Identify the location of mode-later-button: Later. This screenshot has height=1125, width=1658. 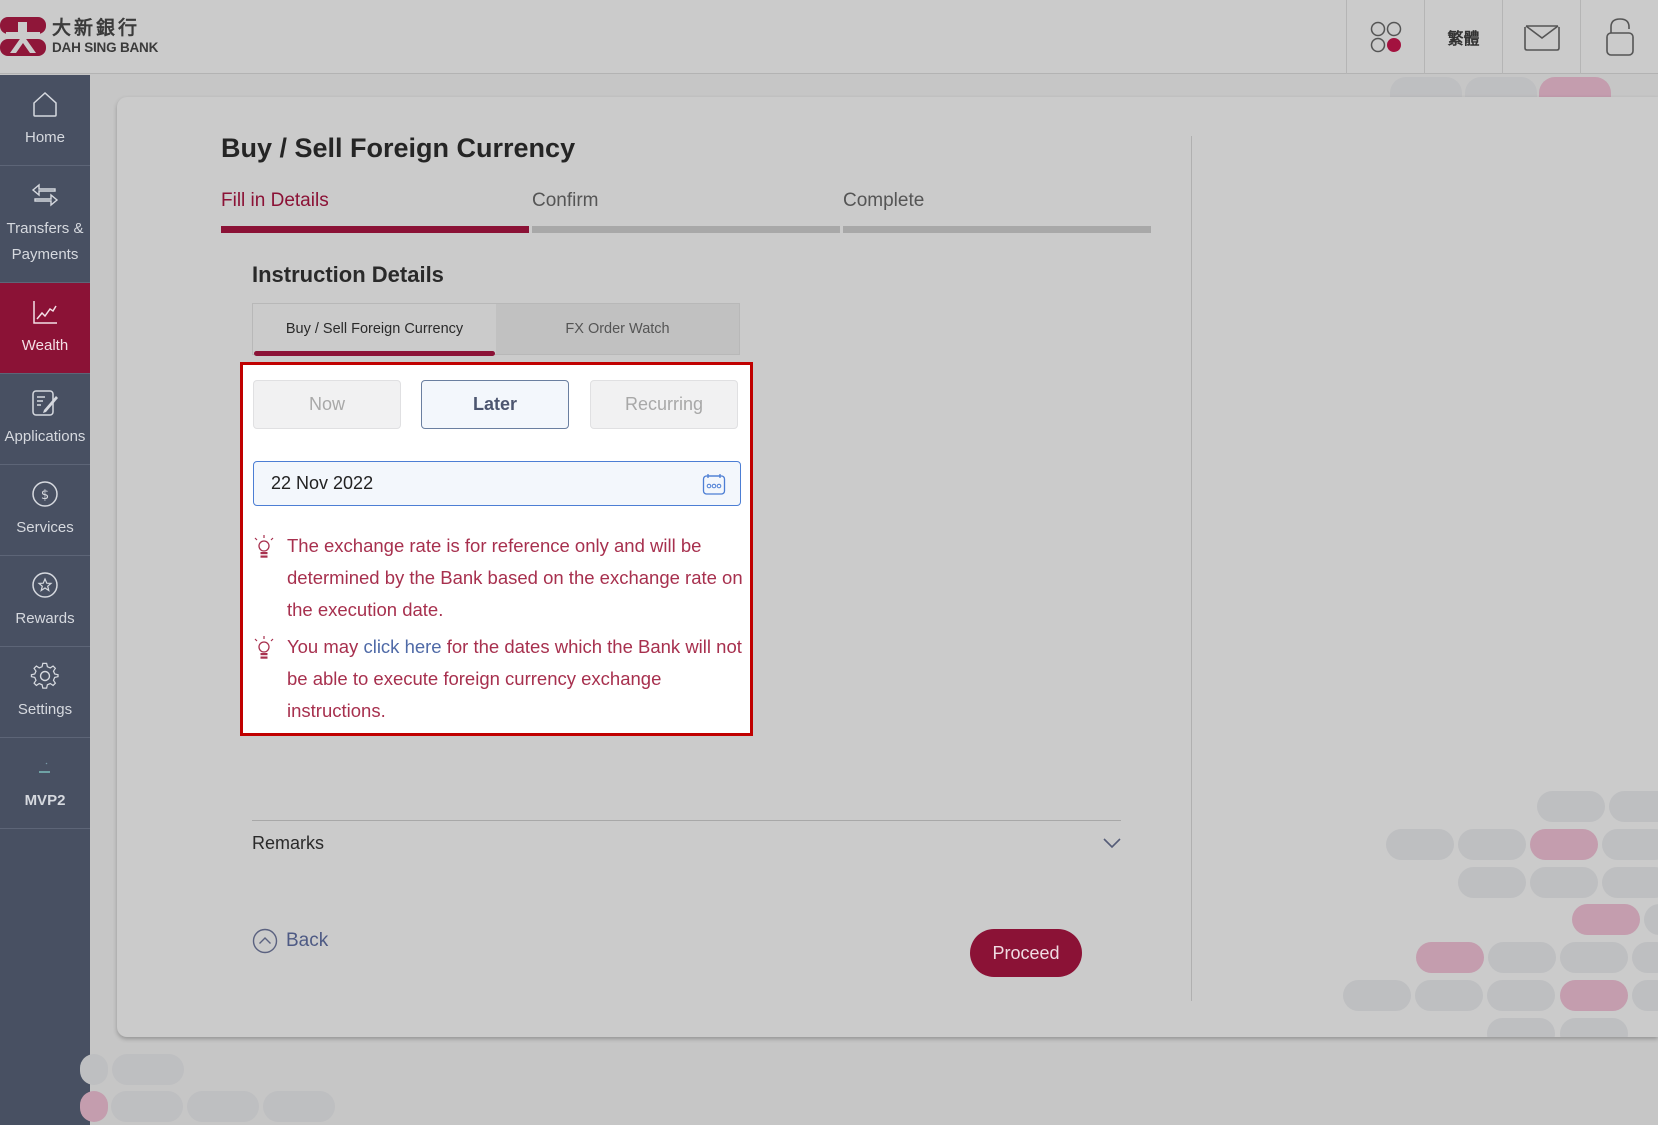
(495, 404).